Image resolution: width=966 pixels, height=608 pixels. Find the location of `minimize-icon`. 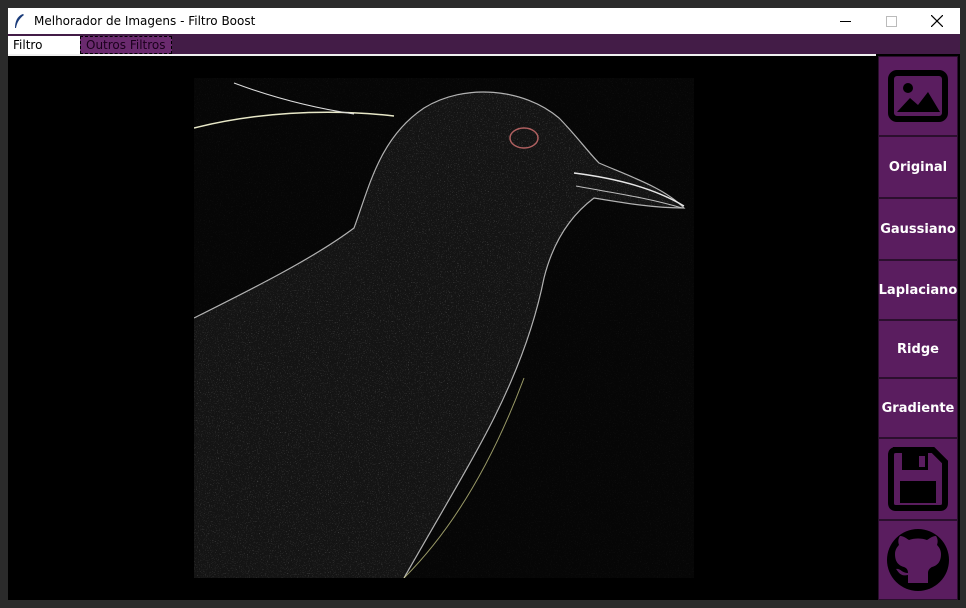

minimize-icon is located at coordinates (845, 21).